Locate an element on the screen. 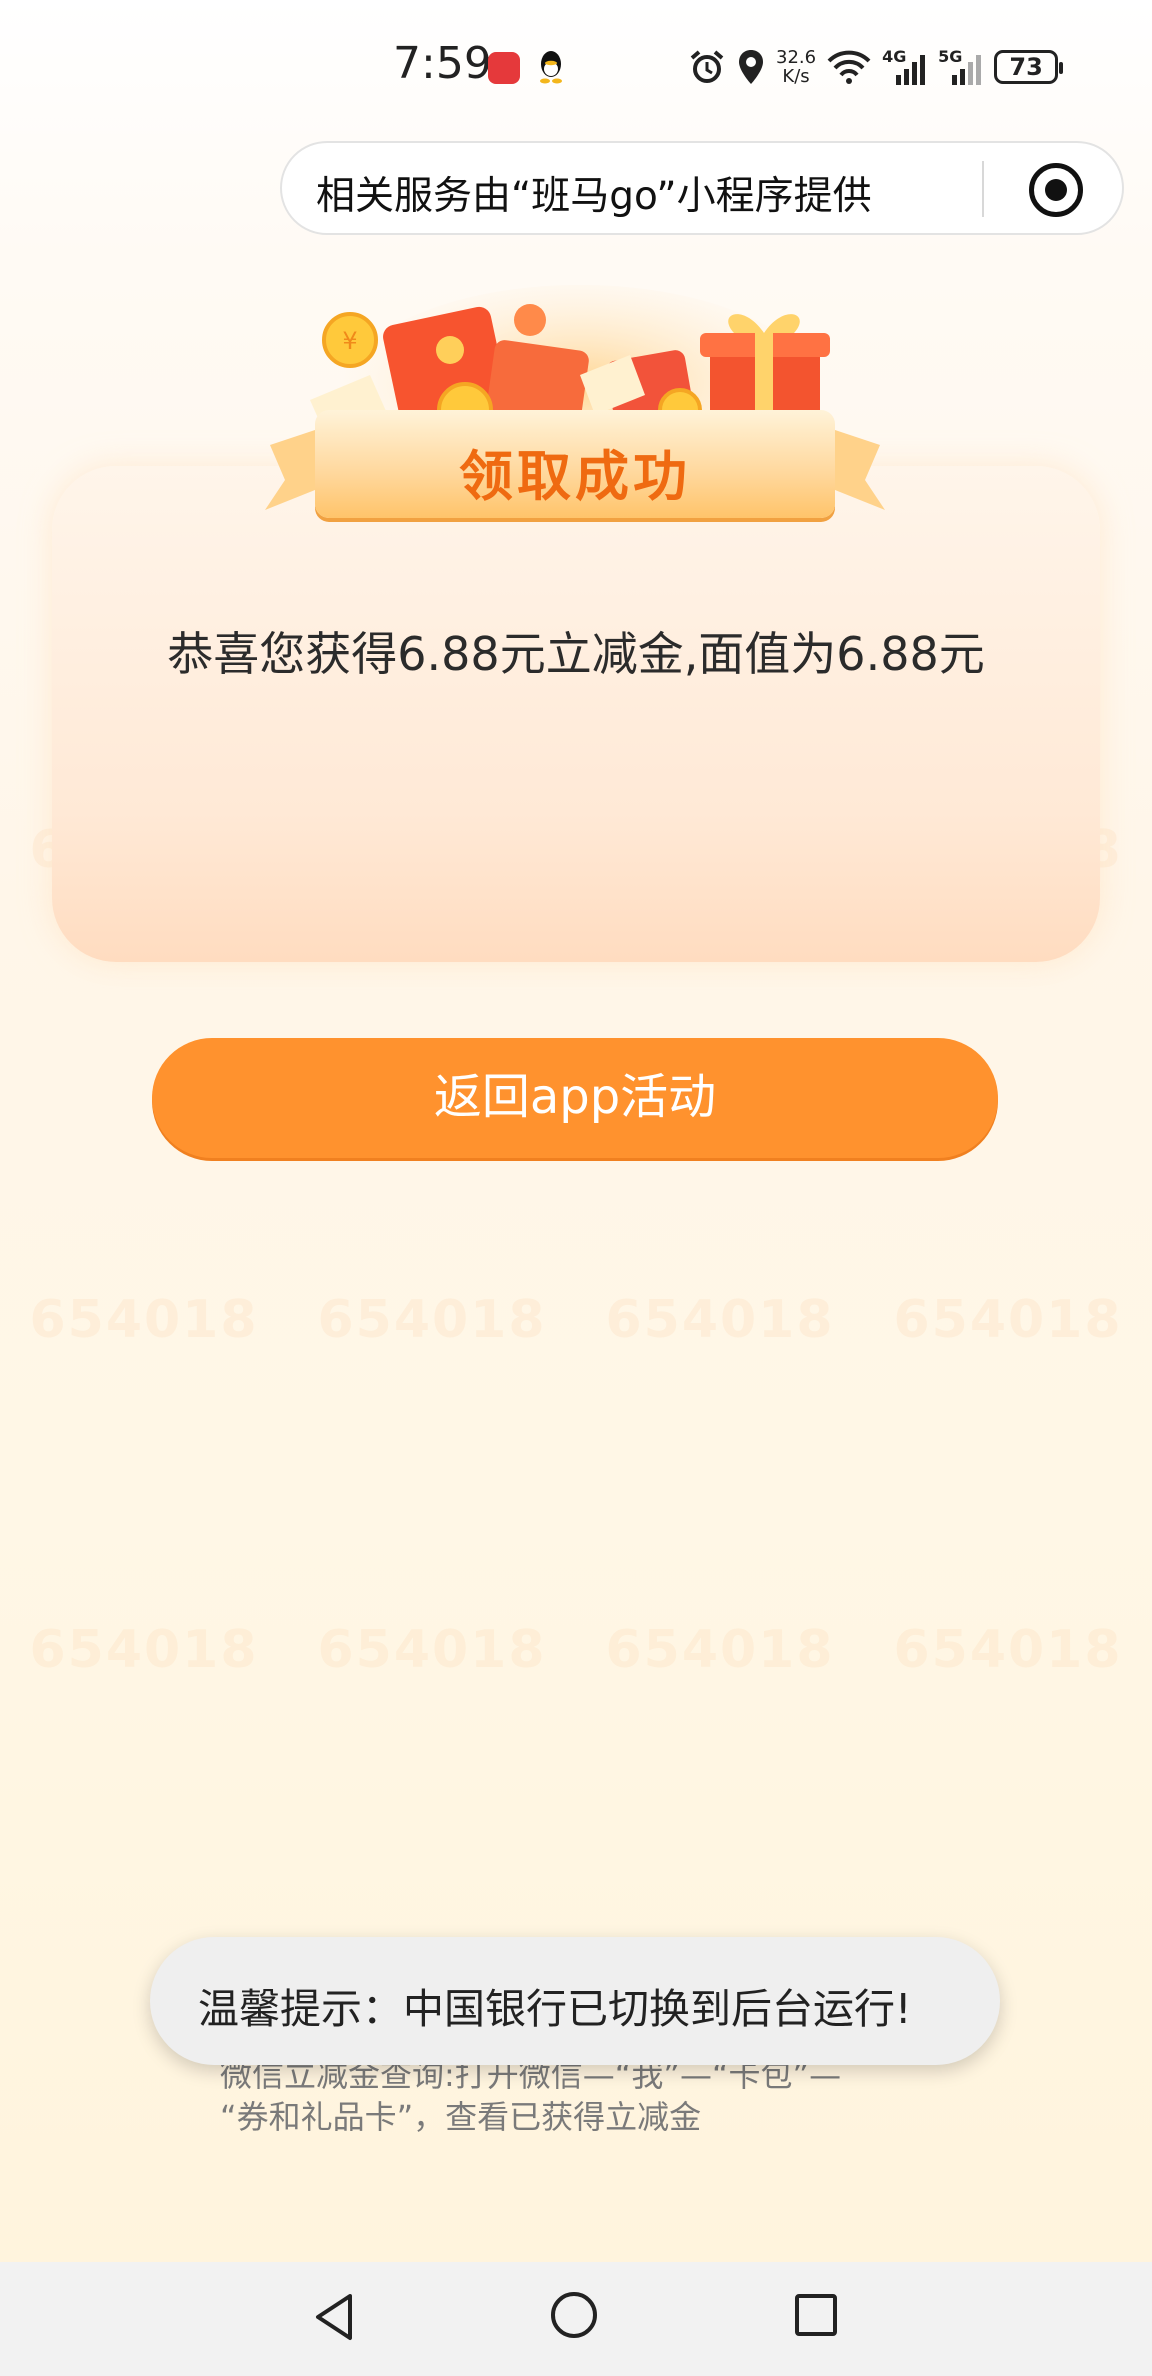 The width and height of the screenshot is (1152, 2376). qq-icon is located at coordinates (551, 67).